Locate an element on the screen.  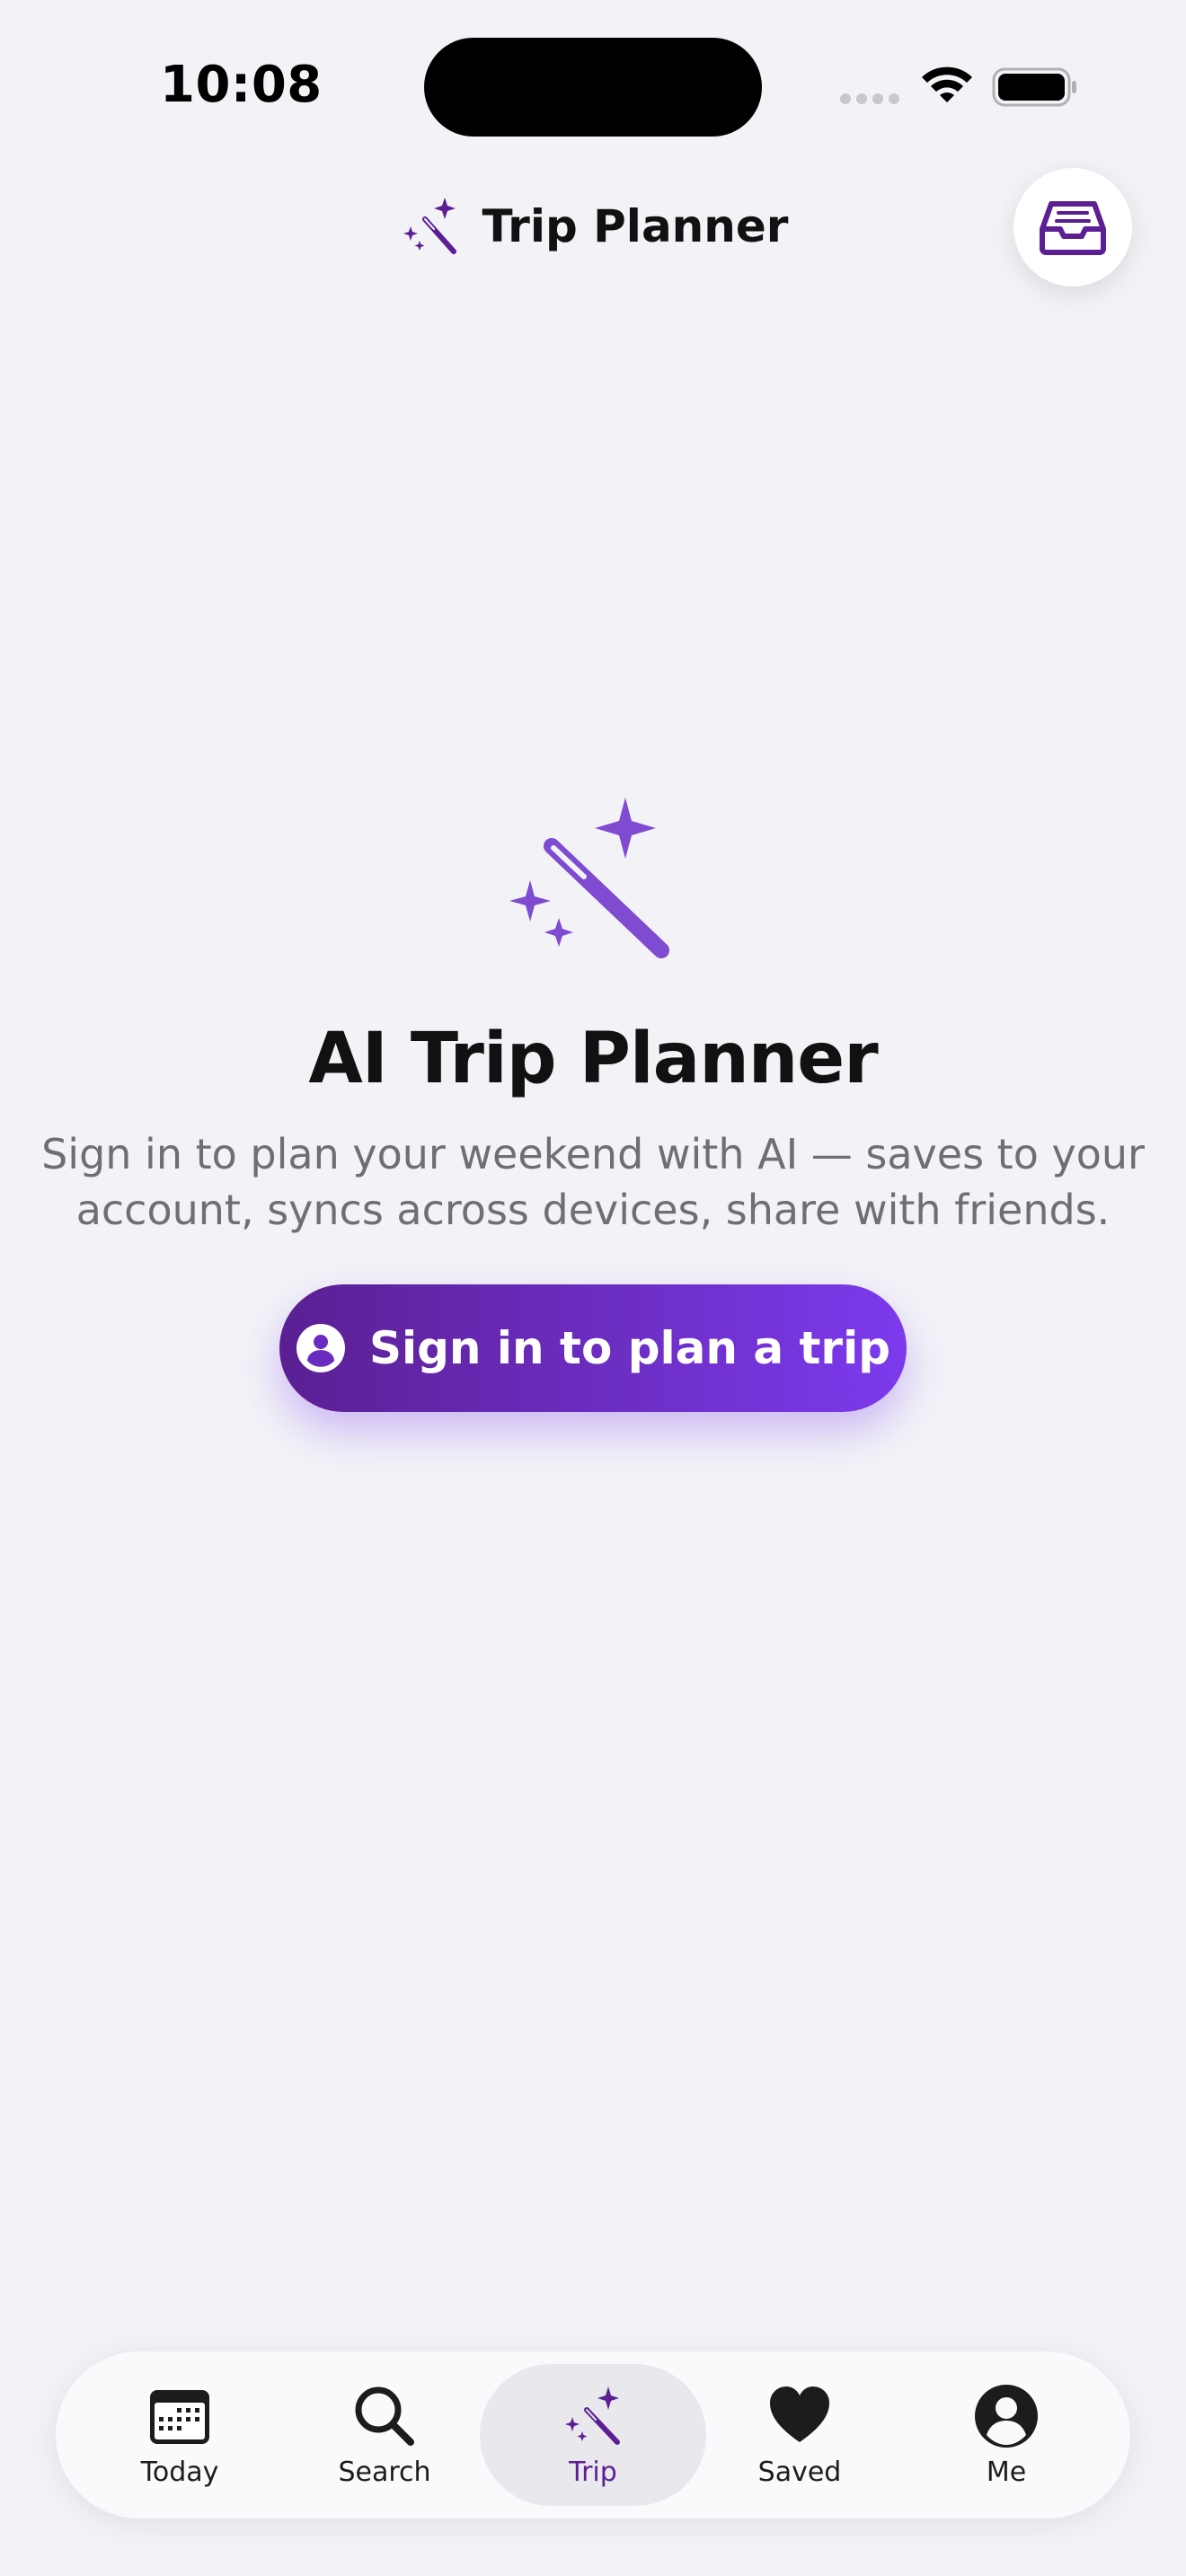
tab-bar: Today Search Trip Saved Me is located at coordinates (593, 2435).